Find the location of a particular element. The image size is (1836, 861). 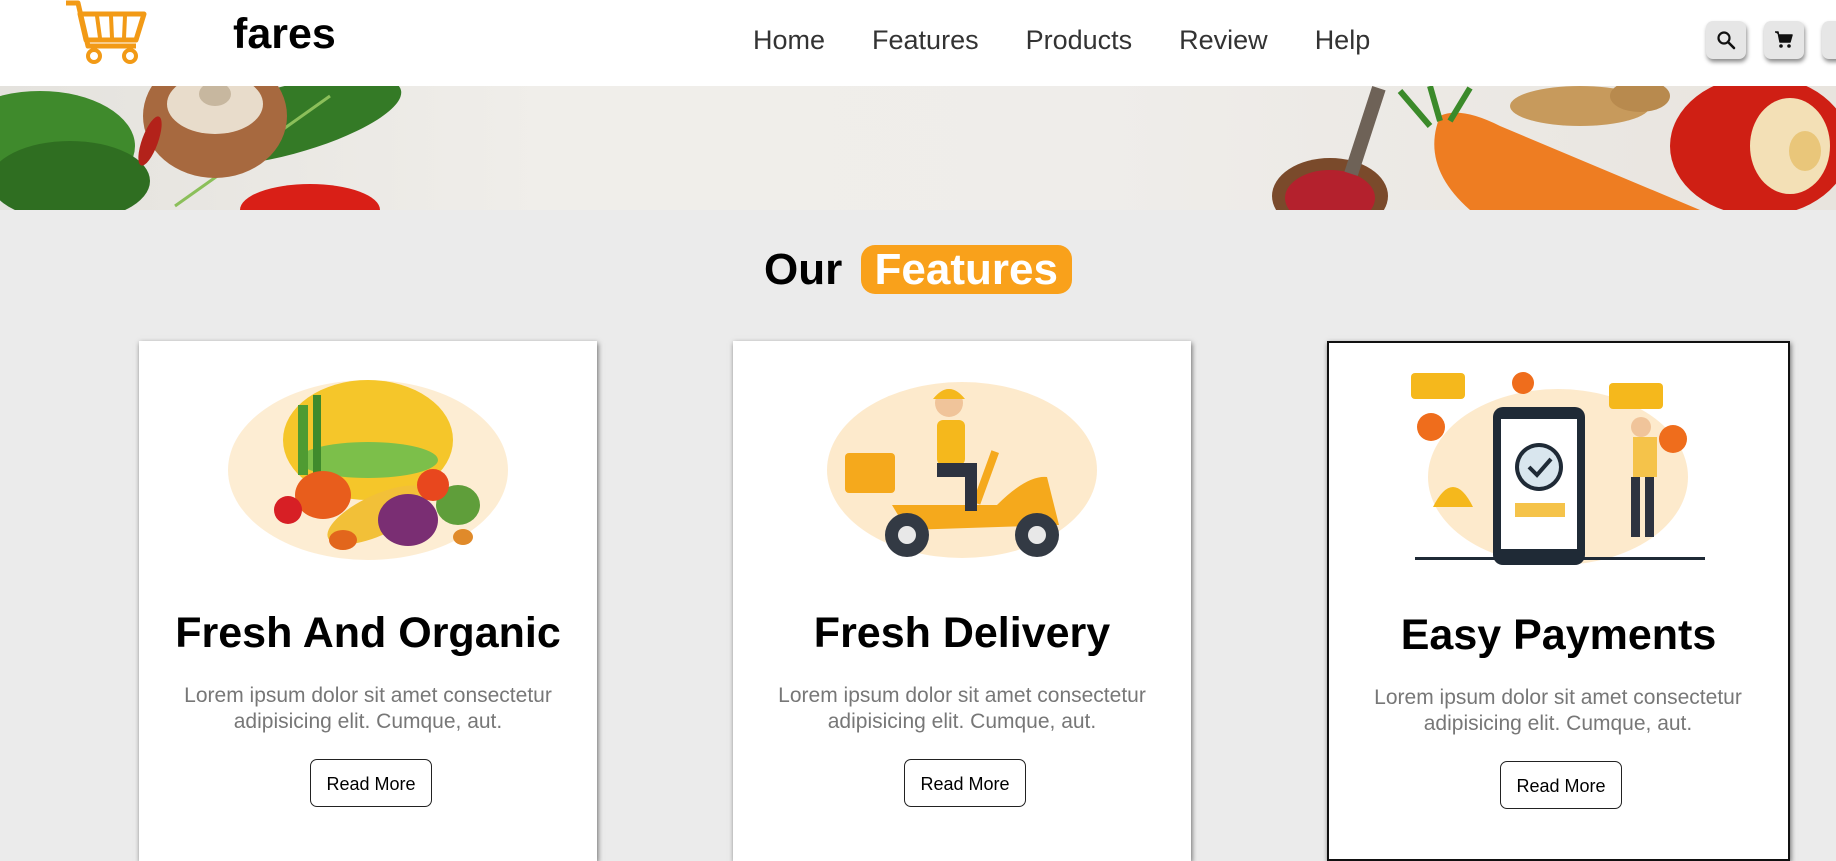

search-icon is located at coordinates (1726, 40).